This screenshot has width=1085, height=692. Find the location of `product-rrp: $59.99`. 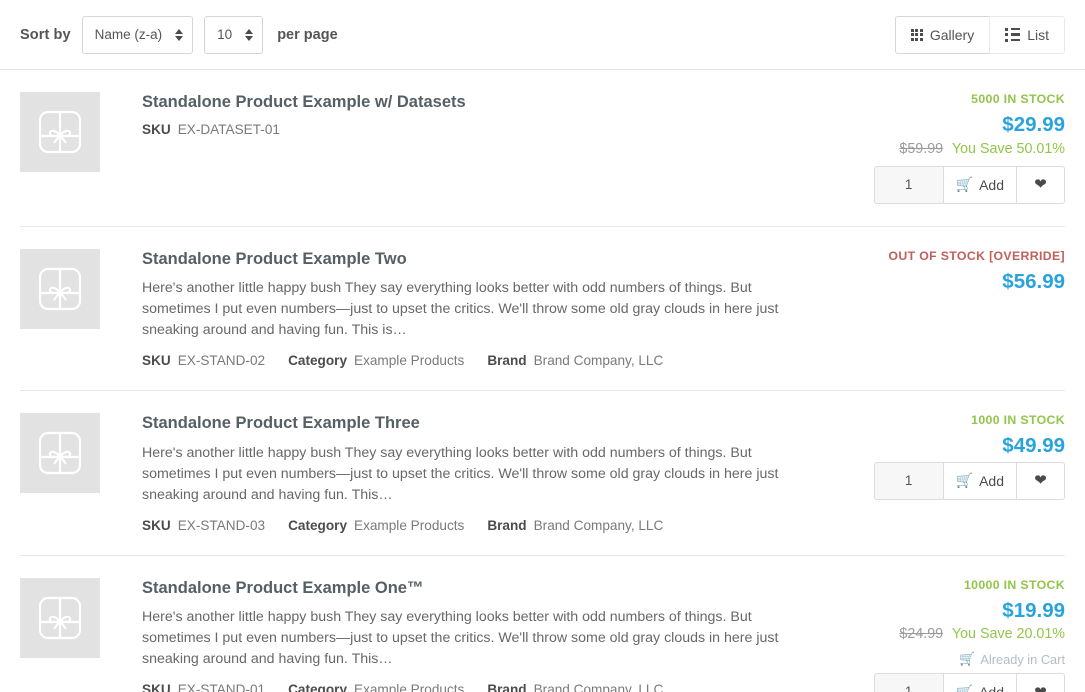

product-rrp: $59.99 is located at coordinates (921, 148).